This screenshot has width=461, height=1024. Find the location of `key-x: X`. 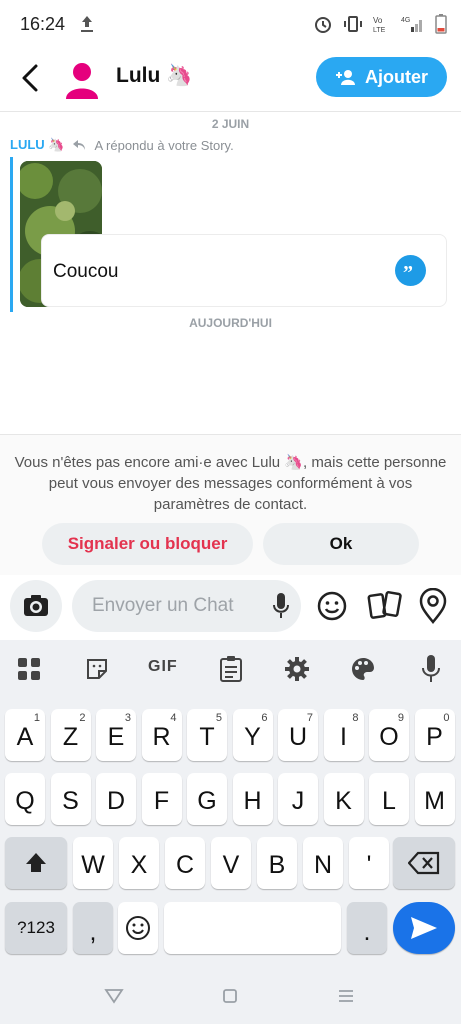

key-x: X is located at coordinates (139, 863).